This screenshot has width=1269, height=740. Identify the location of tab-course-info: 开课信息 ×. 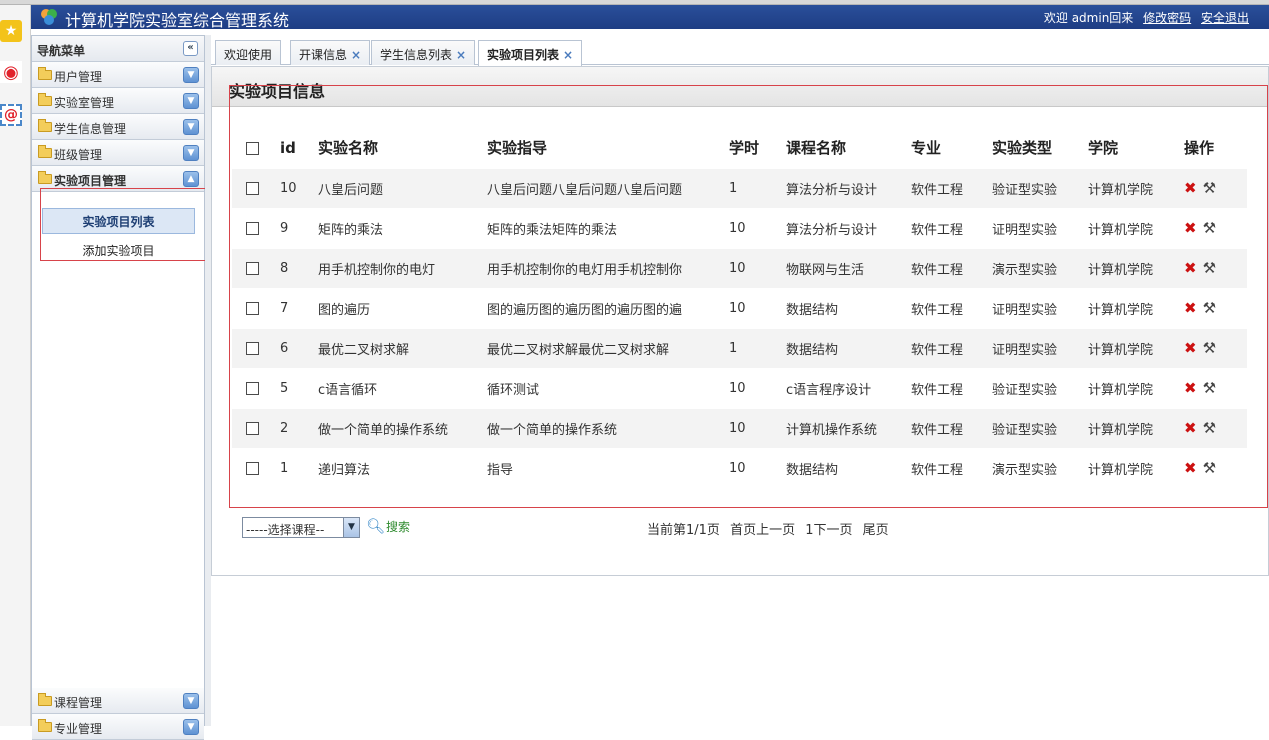
(330, 52).